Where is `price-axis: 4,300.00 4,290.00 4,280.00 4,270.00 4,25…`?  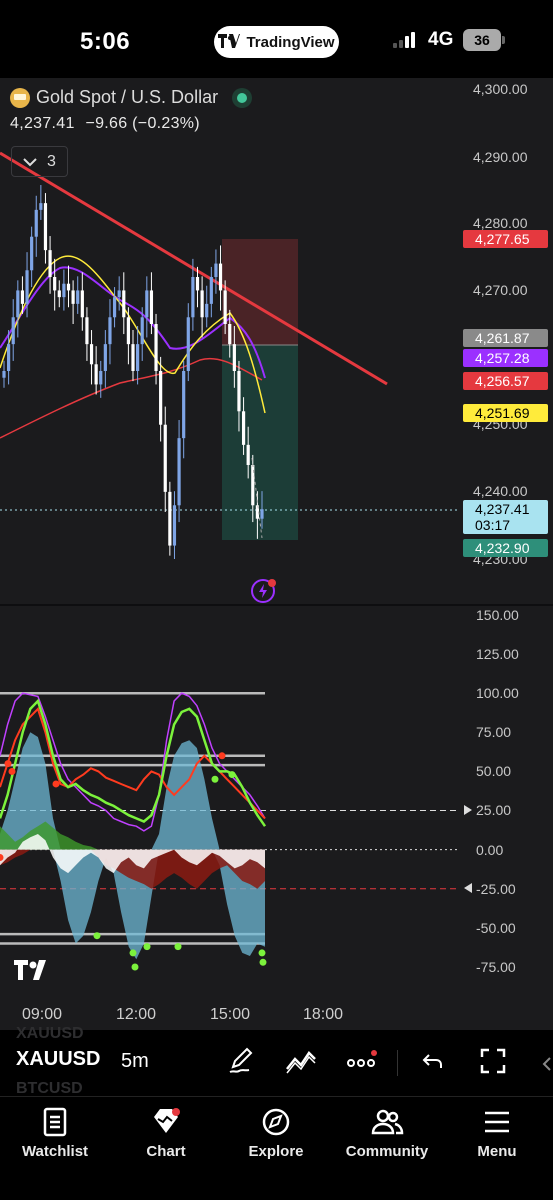
price-axis: 4,300.00 4,290.00 4,280.00 4,270.00 4,25… is located at coordinates (506, 554).